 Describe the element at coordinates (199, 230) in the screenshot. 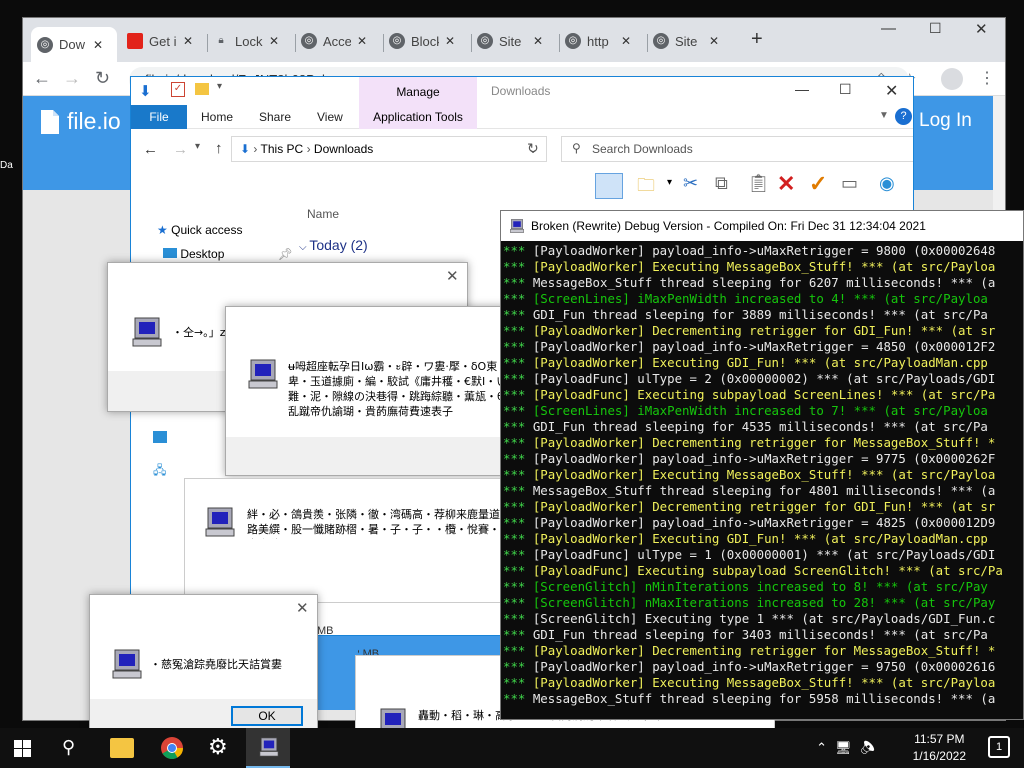

I see `nav-item-quick-access: ★ Quick access` at that location.